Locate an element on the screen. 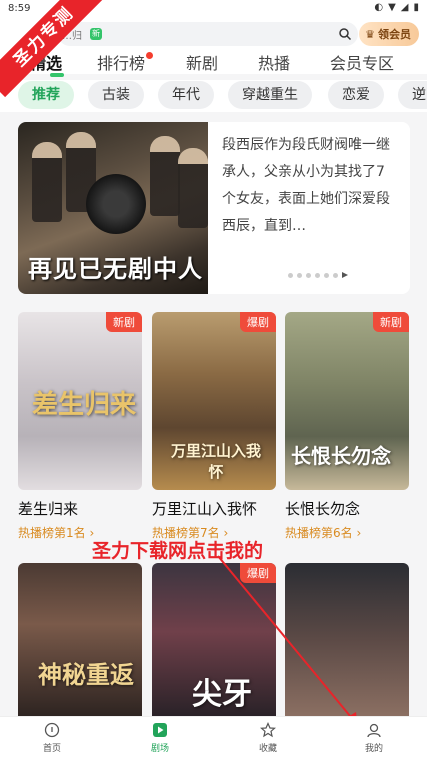 Image resolution: width=427 pixels, height=760 pixels. nav-home: 首页 is located at coordinates (52, 738).